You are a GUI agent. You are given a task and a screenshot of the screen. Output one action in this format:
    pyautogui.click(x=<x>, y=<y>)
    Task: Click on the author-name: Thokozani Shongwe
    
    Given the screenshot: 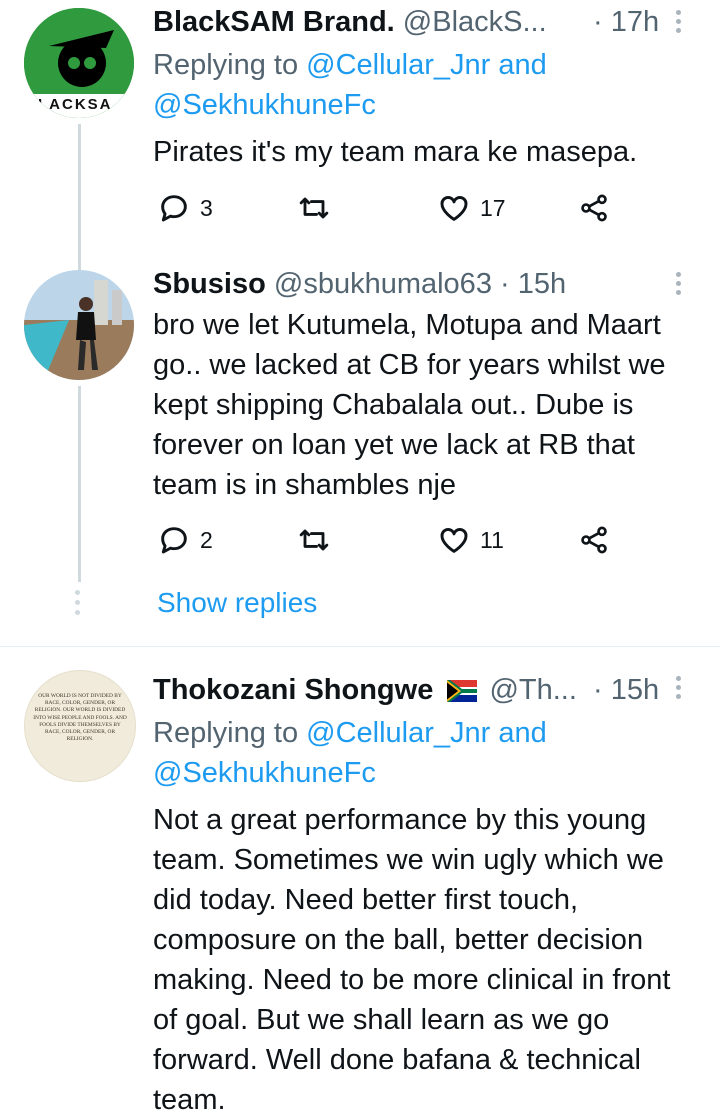 What is the action you would take?
    pyautogui.click(x=293, y=690)
    